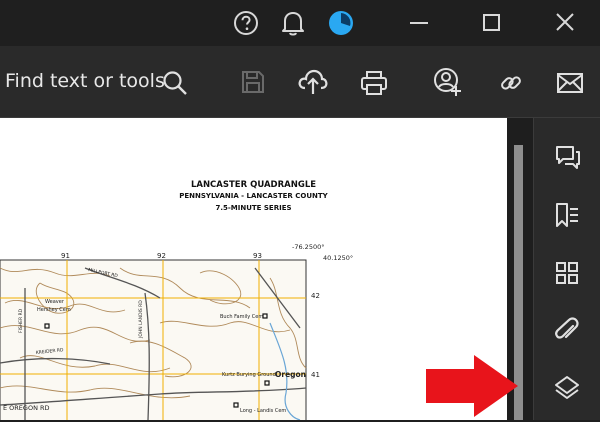 Image resolution: width=600 pixels, height=422 pixels. Describe the element at coordinates (567, 331) in the screenshot. I see `attachment-icon` at that location.